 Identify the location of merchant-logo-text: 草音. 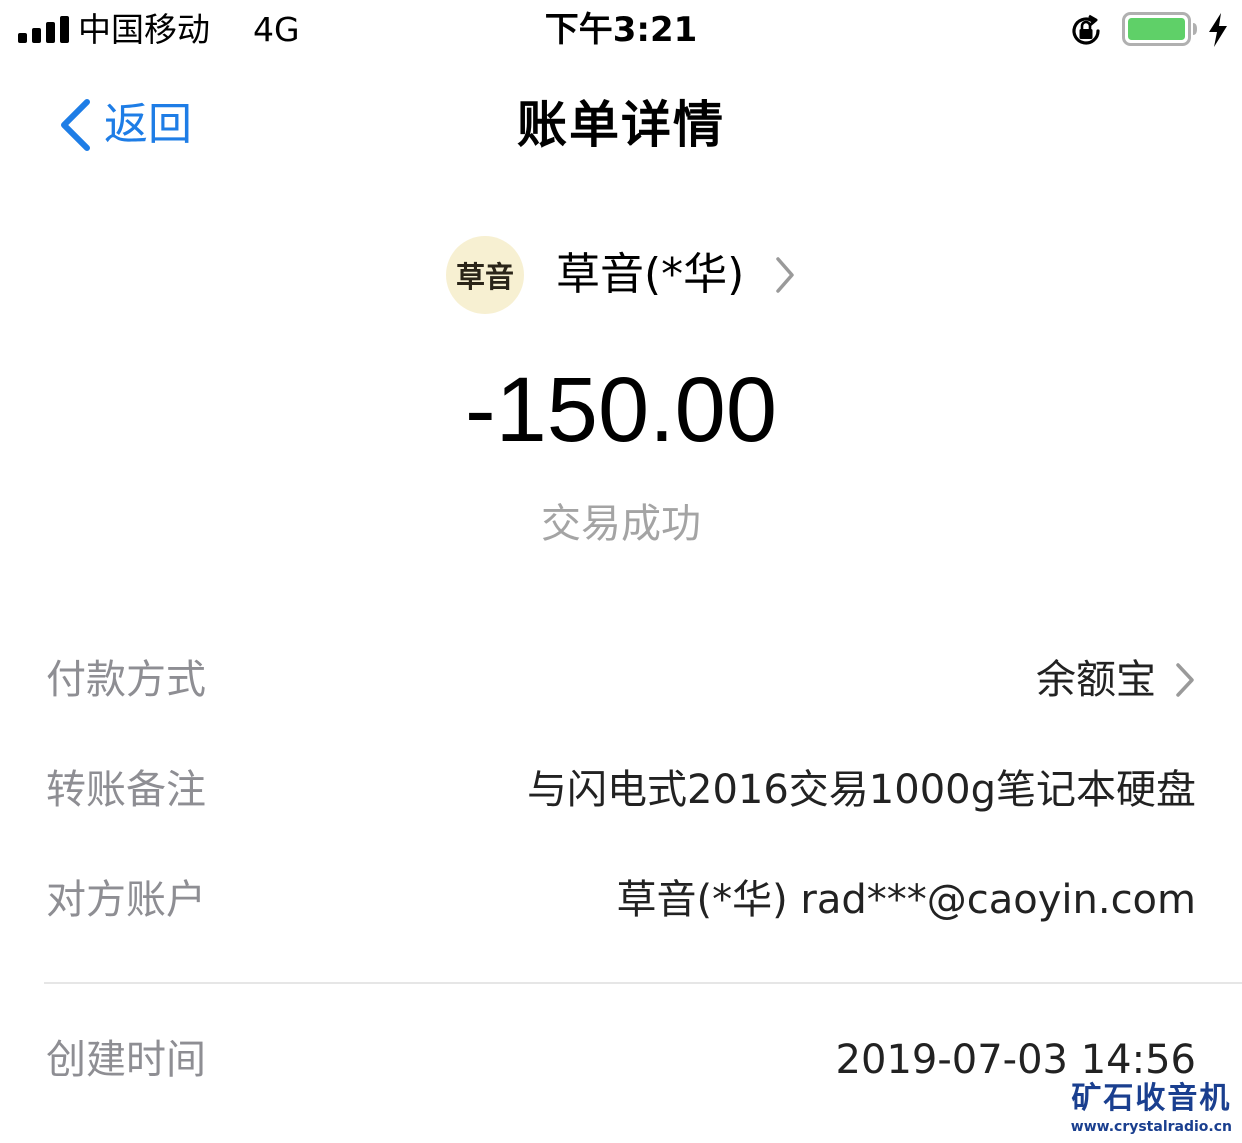
(484, 277).